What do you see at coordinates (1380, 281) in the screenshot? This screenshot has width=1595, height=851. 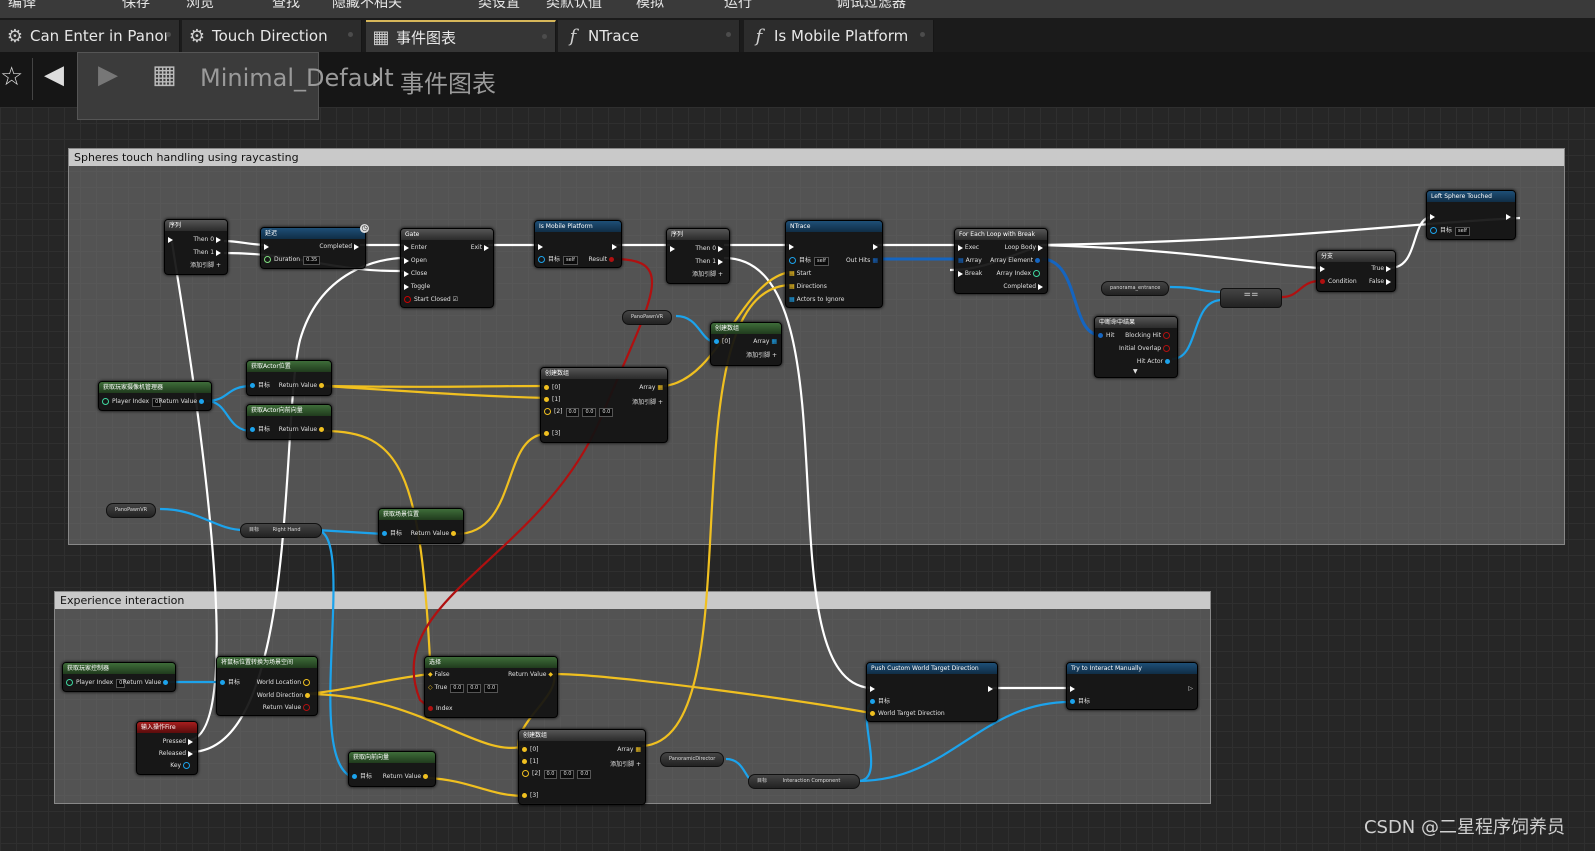 I see `false-pin: False` at bounding box center [1380, 281].